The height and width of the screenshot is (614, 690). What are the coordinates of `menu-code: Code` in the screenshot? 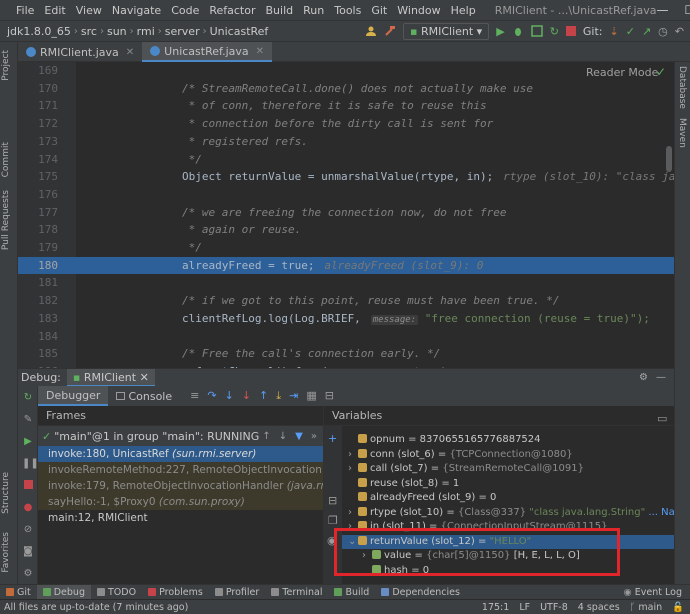 It's located at (185, 10).